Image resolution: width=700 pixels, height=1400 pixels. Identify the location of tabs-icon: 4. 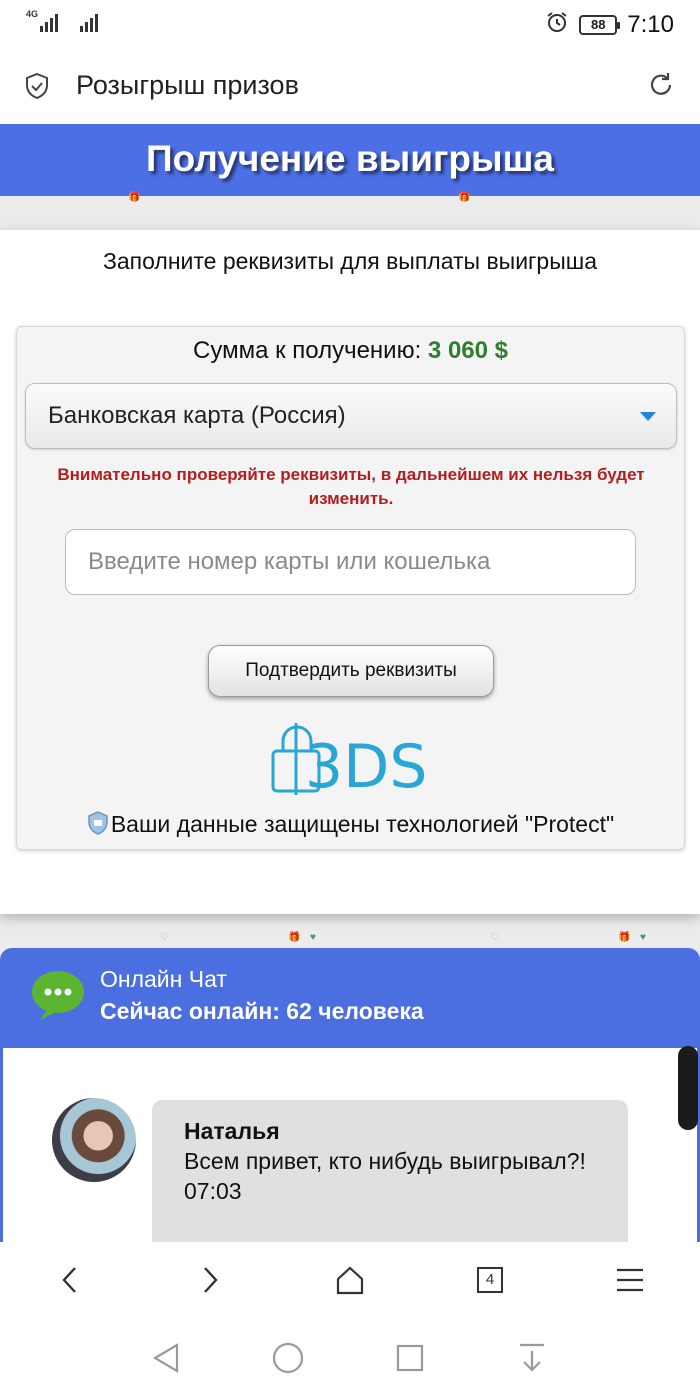
(490, 1280).